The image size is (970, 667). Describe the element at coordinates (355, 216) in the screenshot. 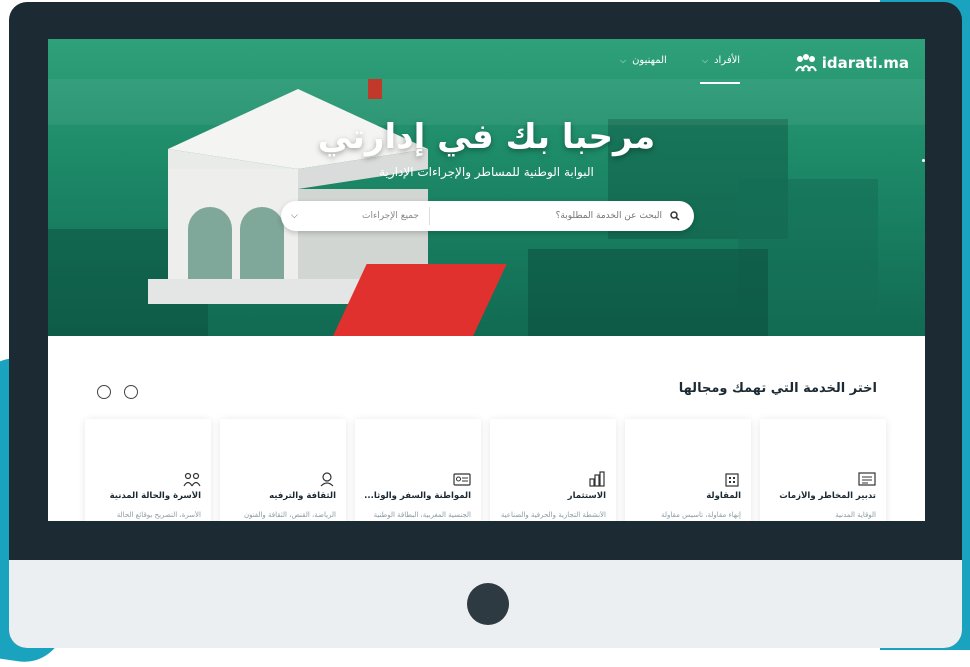

I see `procedure-scope-select: جميع الإجراءات ⌵` at that location.